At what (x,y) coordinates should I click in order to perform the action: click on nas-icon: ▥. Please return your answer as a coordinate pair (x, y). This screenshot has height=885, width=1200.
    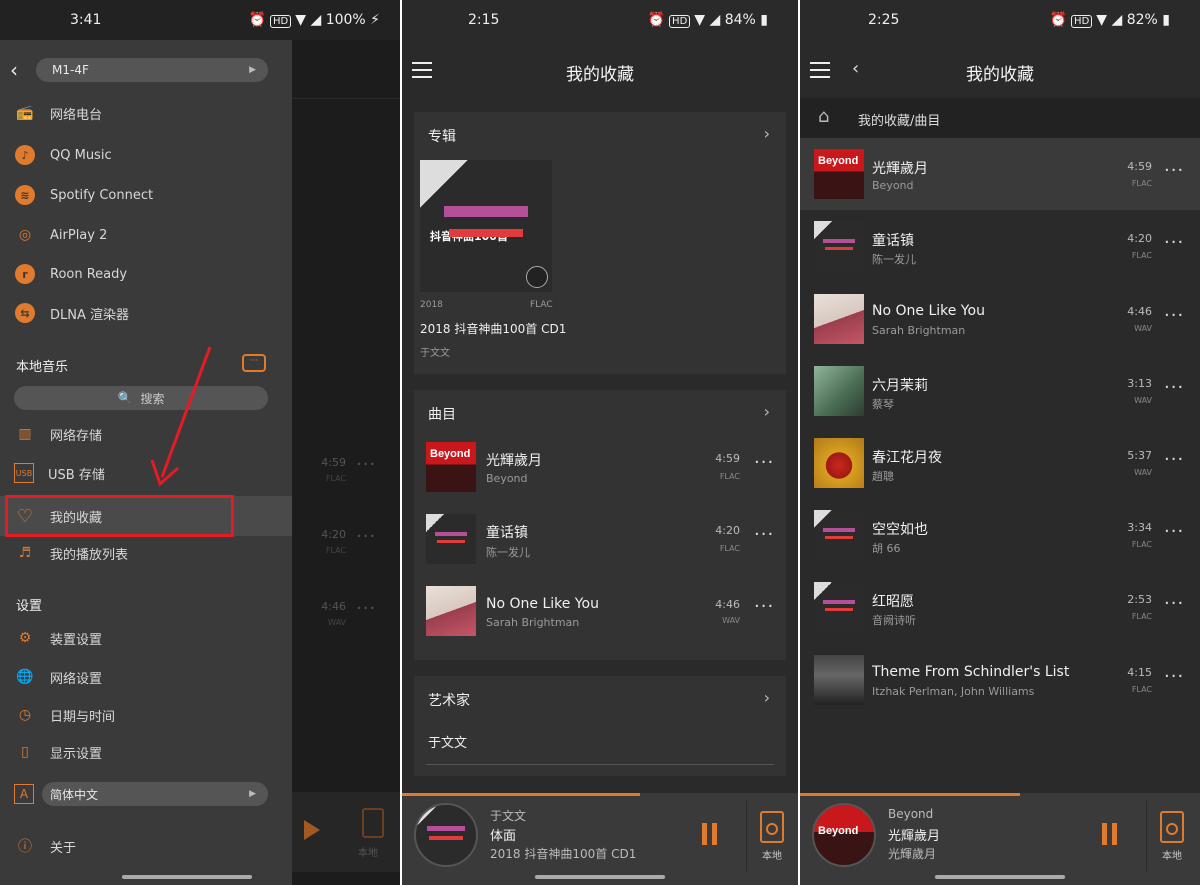
    Looking at the image, I should click on (25, 434).